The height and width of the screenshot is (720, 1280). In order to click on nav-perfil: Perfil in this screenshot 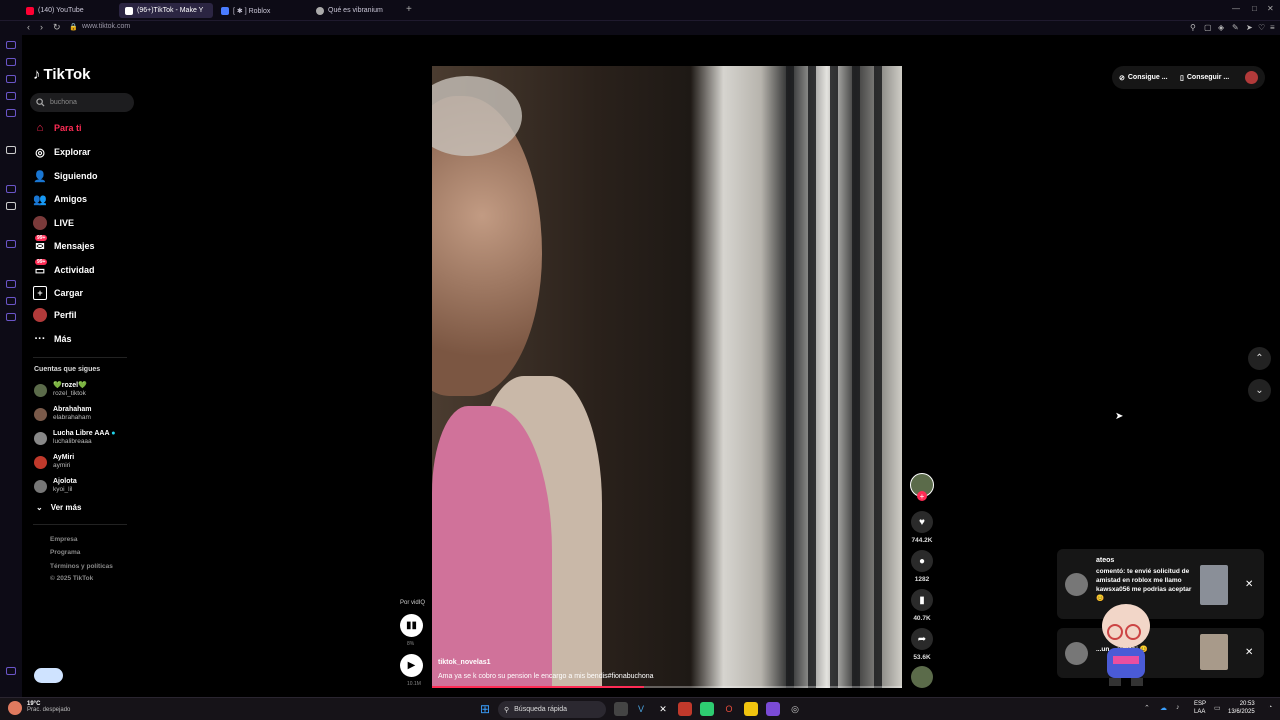, I will do `click(55, 315)`.